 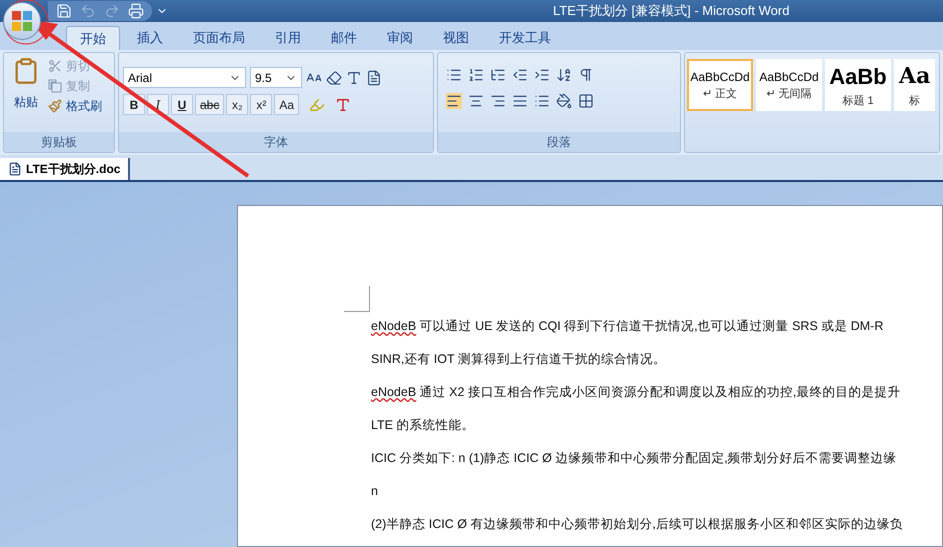 I want to click on sort-icon, so click(x=564, y=75).